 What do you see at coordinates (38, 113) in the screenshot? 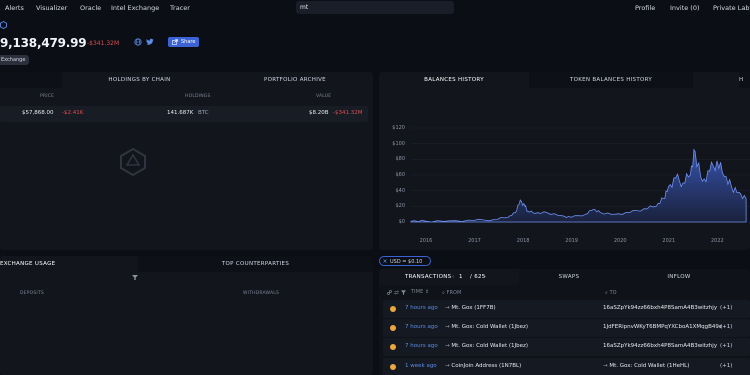
I see `price-value: $57,868.00` at bounding box center [38, 113].